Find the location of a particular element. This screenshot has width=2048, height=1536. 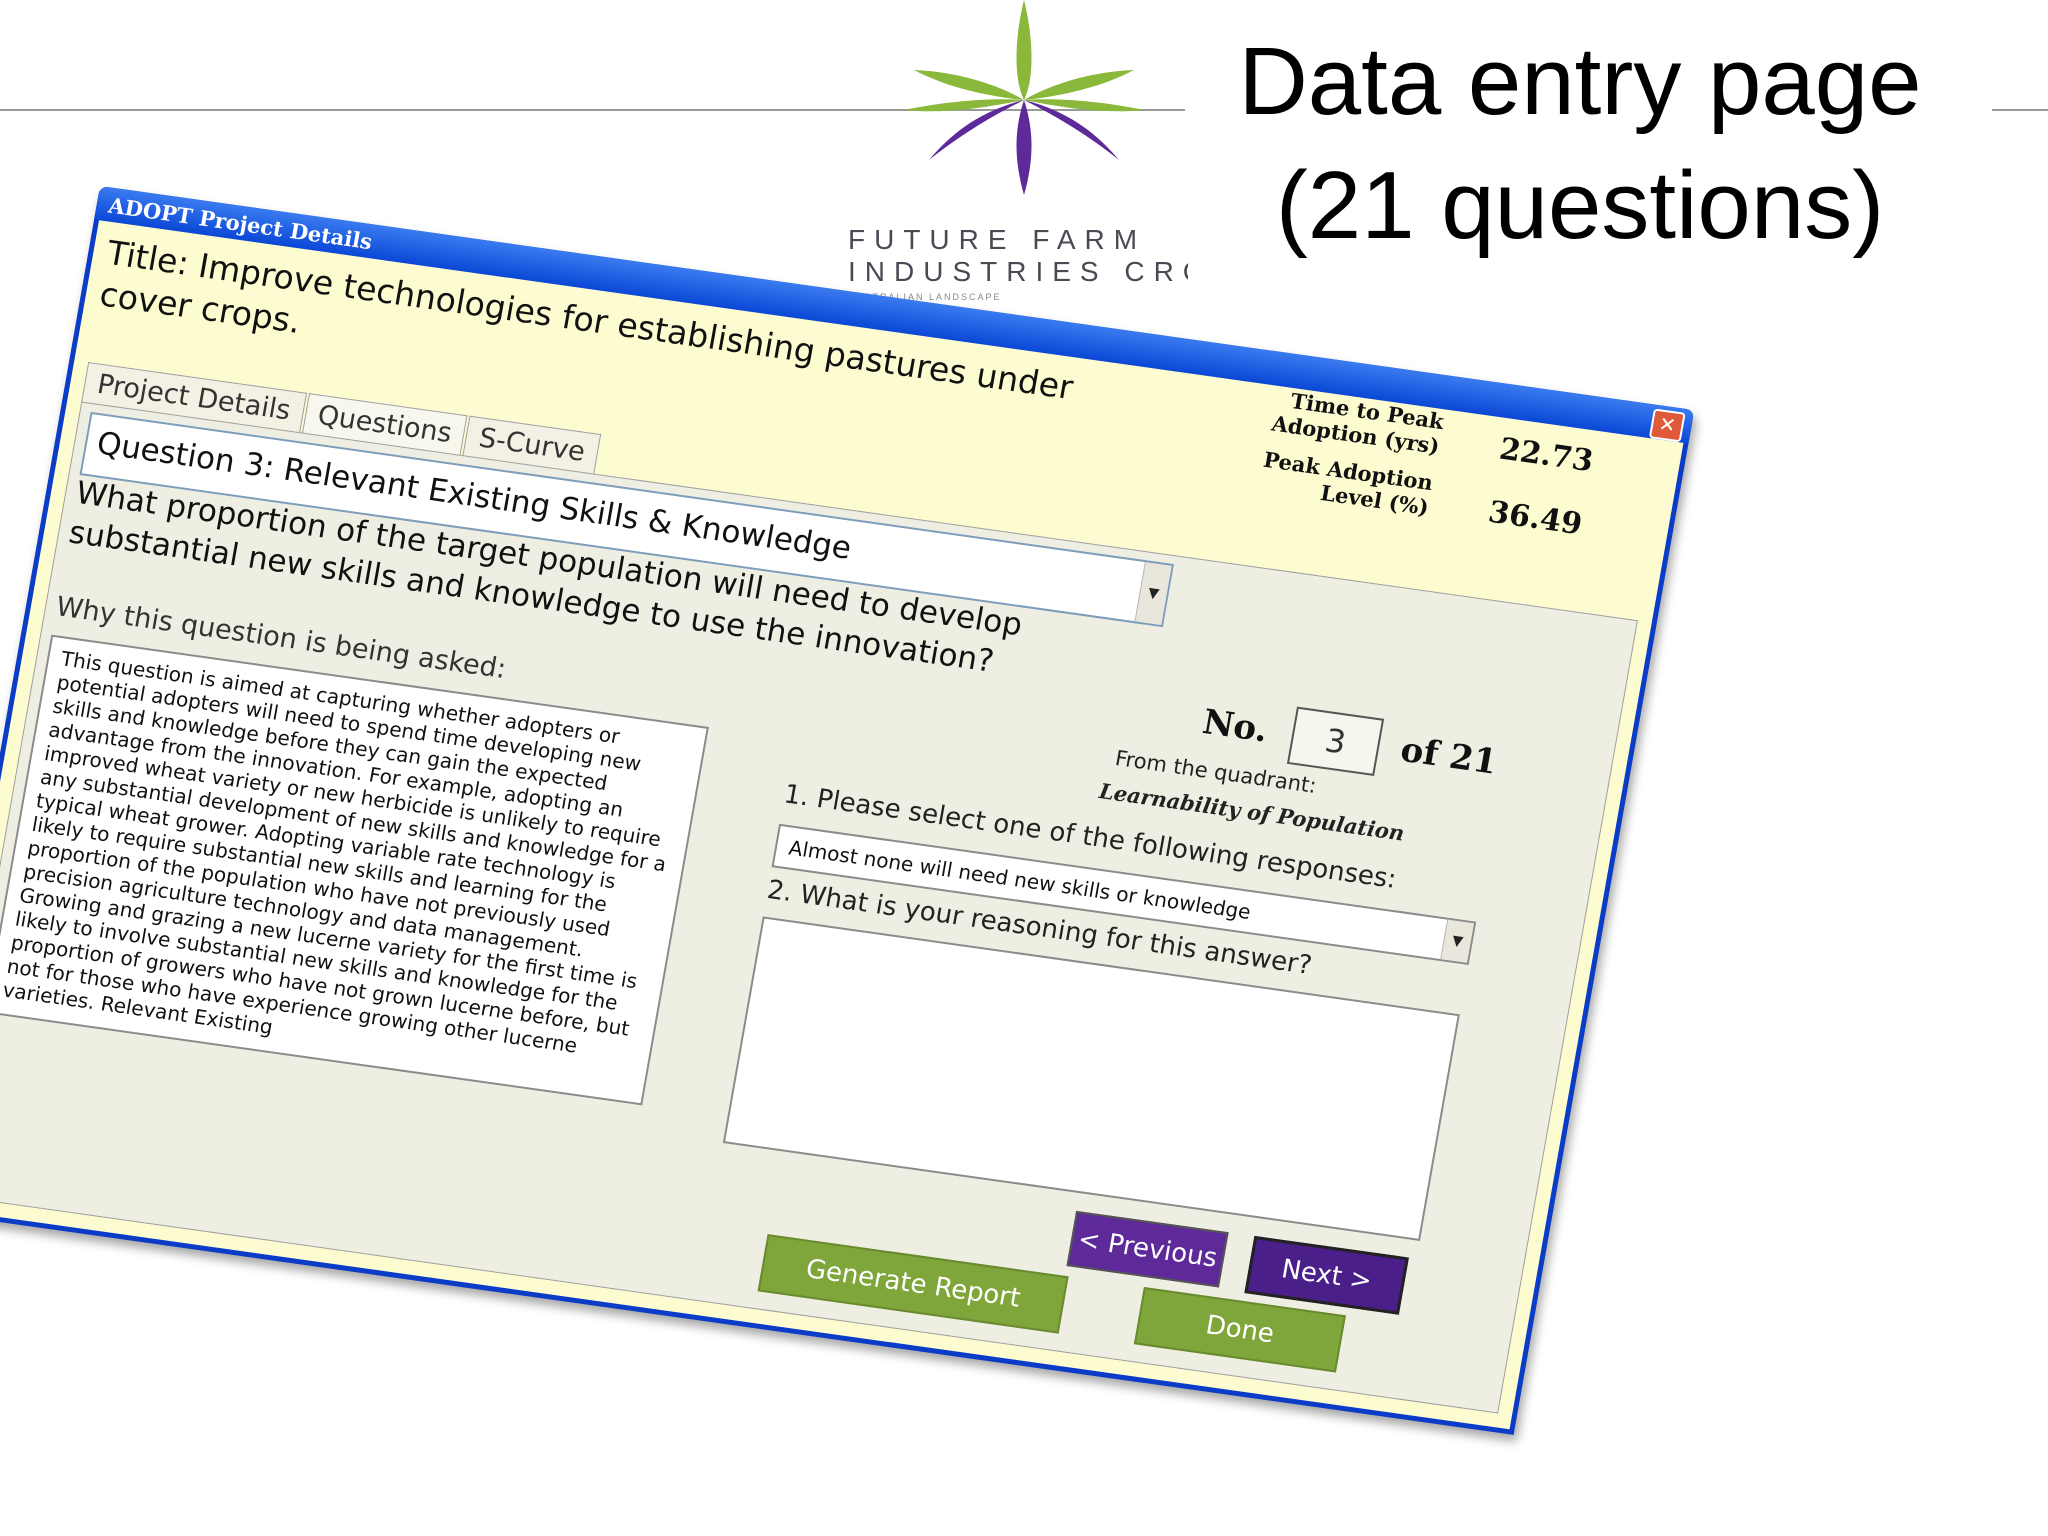

peak-adoption-value: 36.49 is located at coordinates (1535, 518).